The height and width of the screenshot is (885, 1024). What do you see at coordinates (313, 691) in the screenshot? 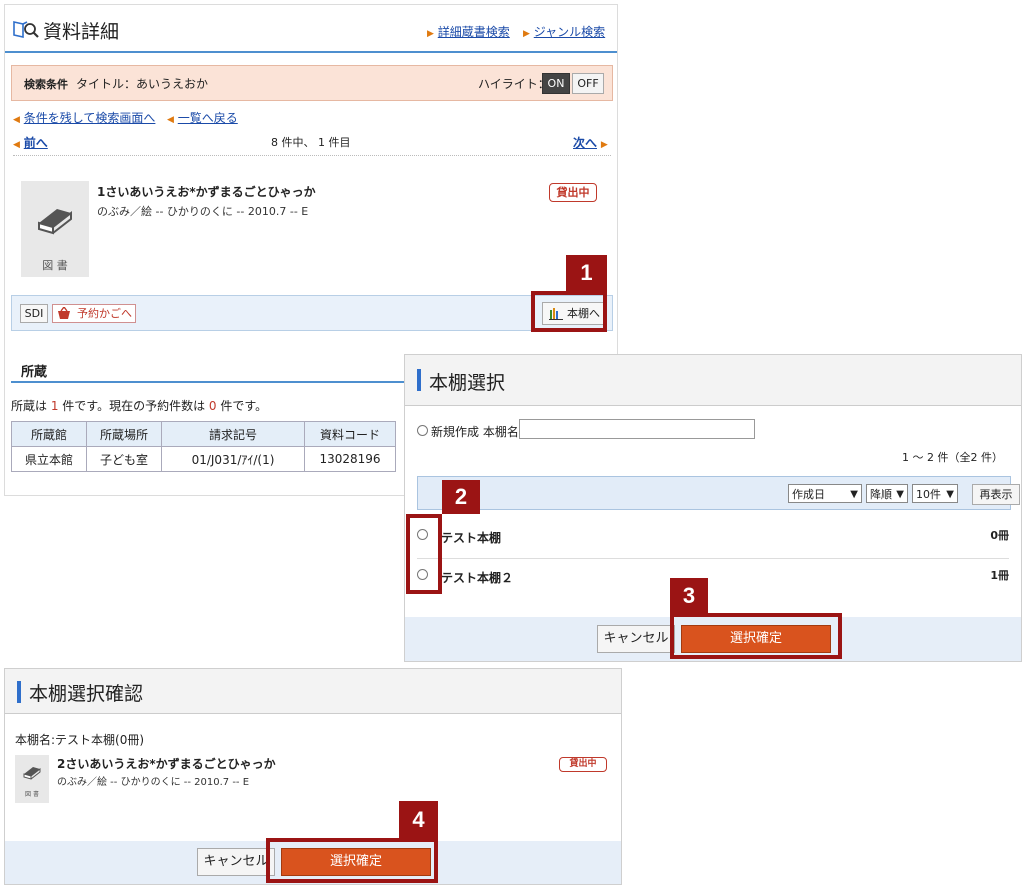
I see `shelf-confirm-header: 本棚選択確認` at bounding box center [313, 691].